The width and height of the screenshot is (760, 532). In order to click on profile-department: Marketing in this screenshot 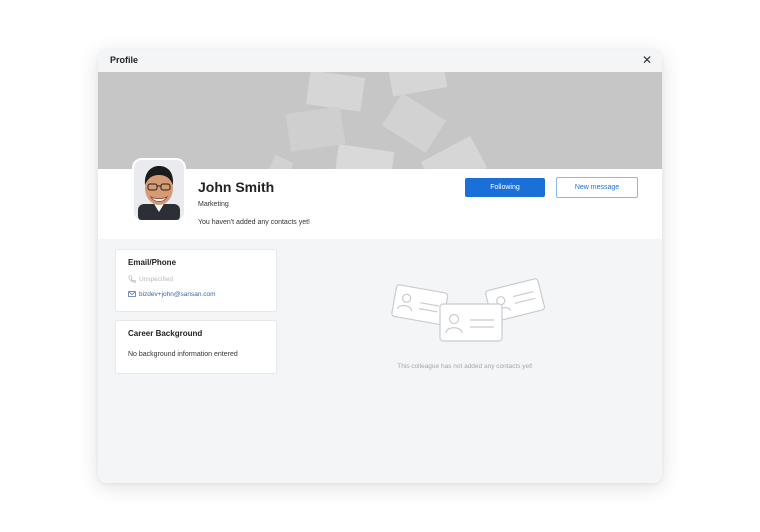, I will do `click(213, 204)`.